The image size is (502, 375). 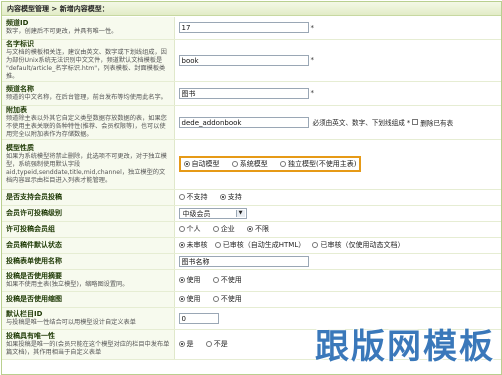 I want to click on input-cell: 自动模型 系统模型 独立模型(不使用主表), so click(x=337, y=164).